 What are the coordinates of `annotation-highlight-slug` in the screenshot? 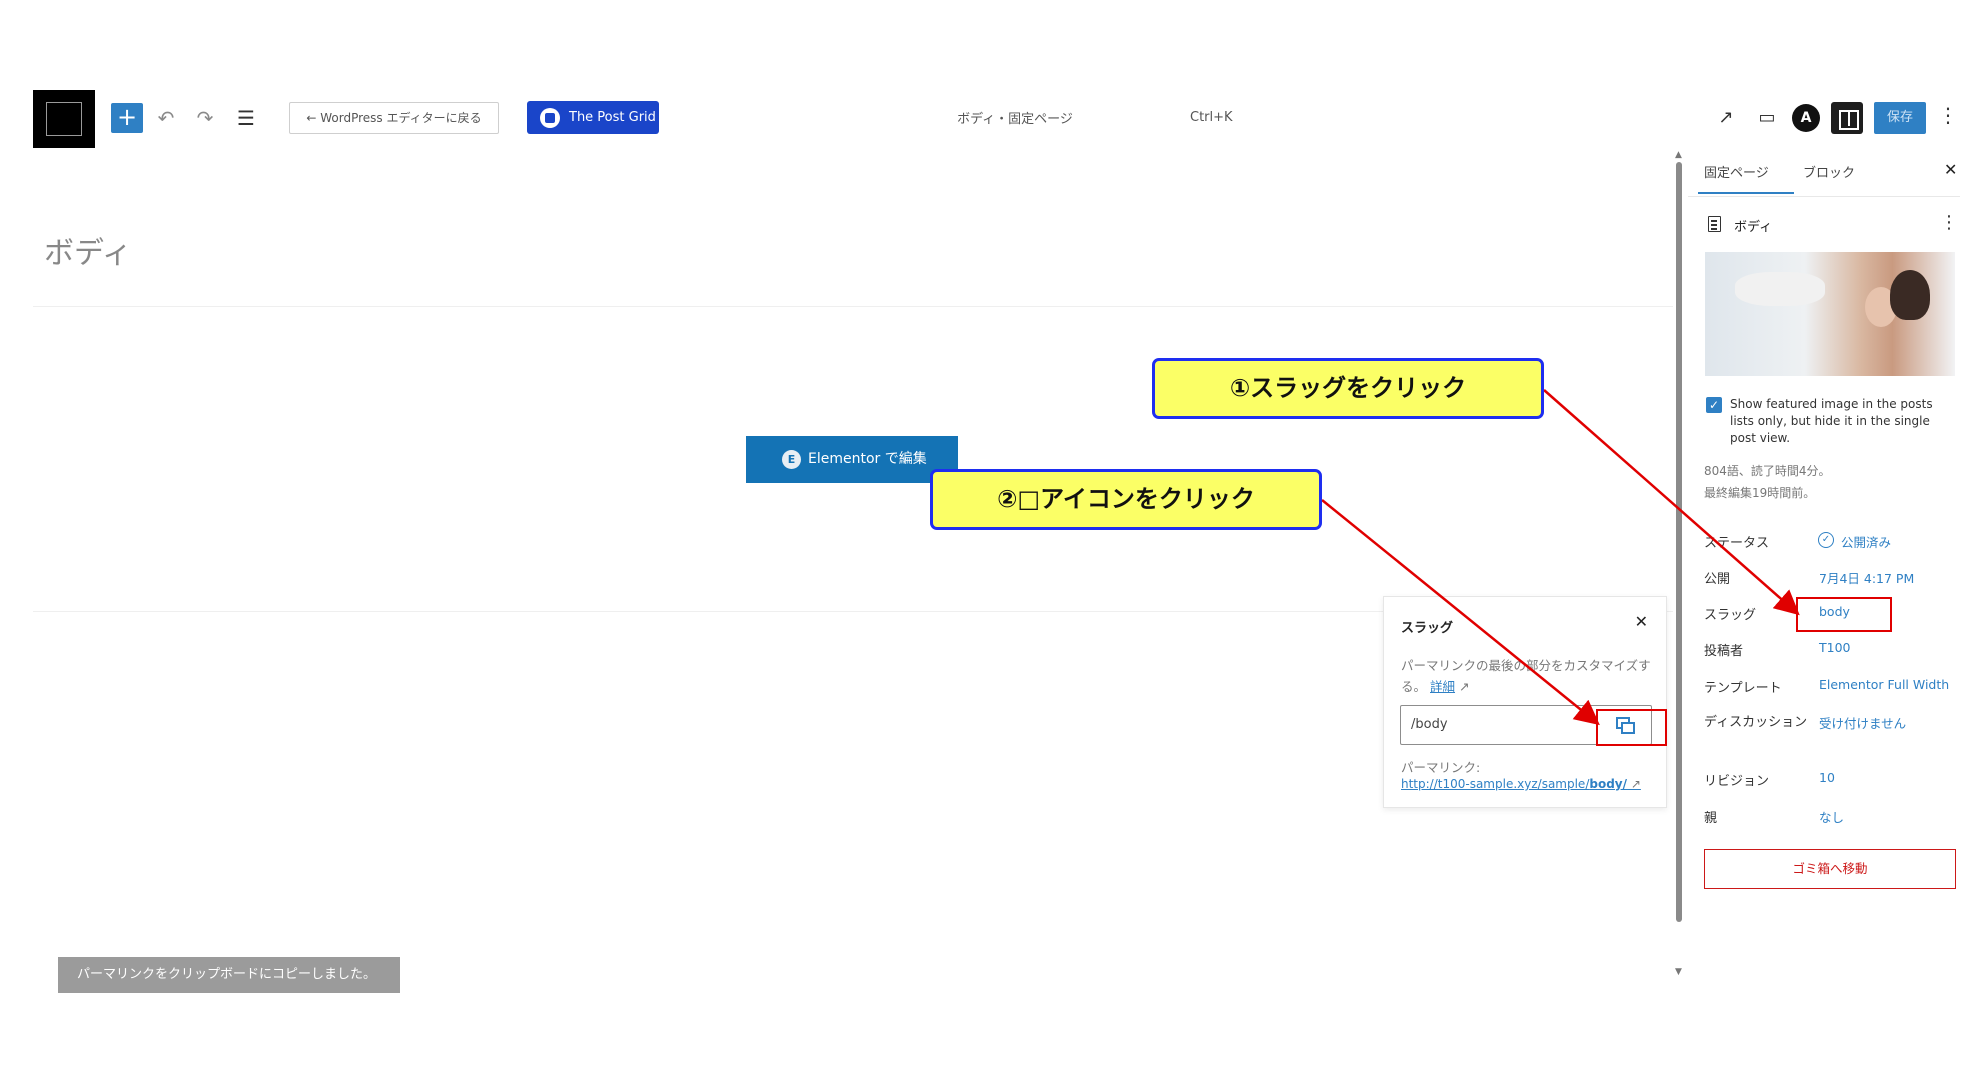 It's located at (1844, 614).